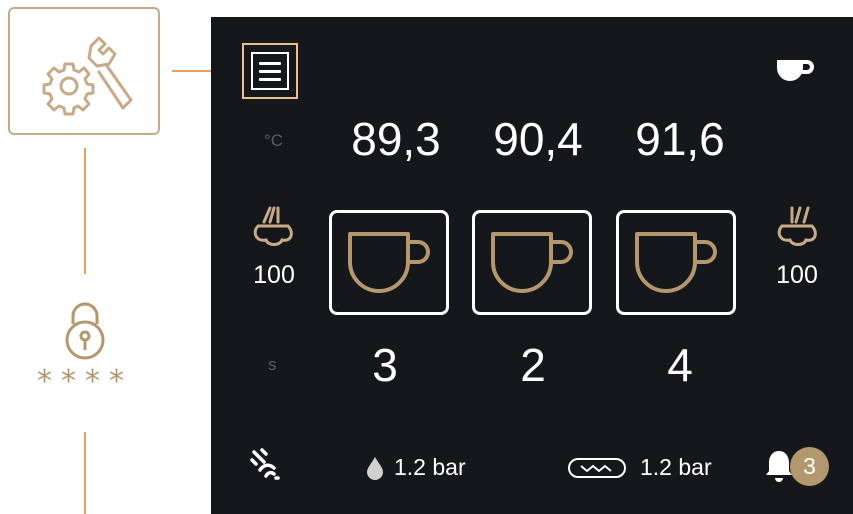  Describe the element at coordinates (538, 139) in the screenshot. I see `group-2-temperature: 90,4` at that location.